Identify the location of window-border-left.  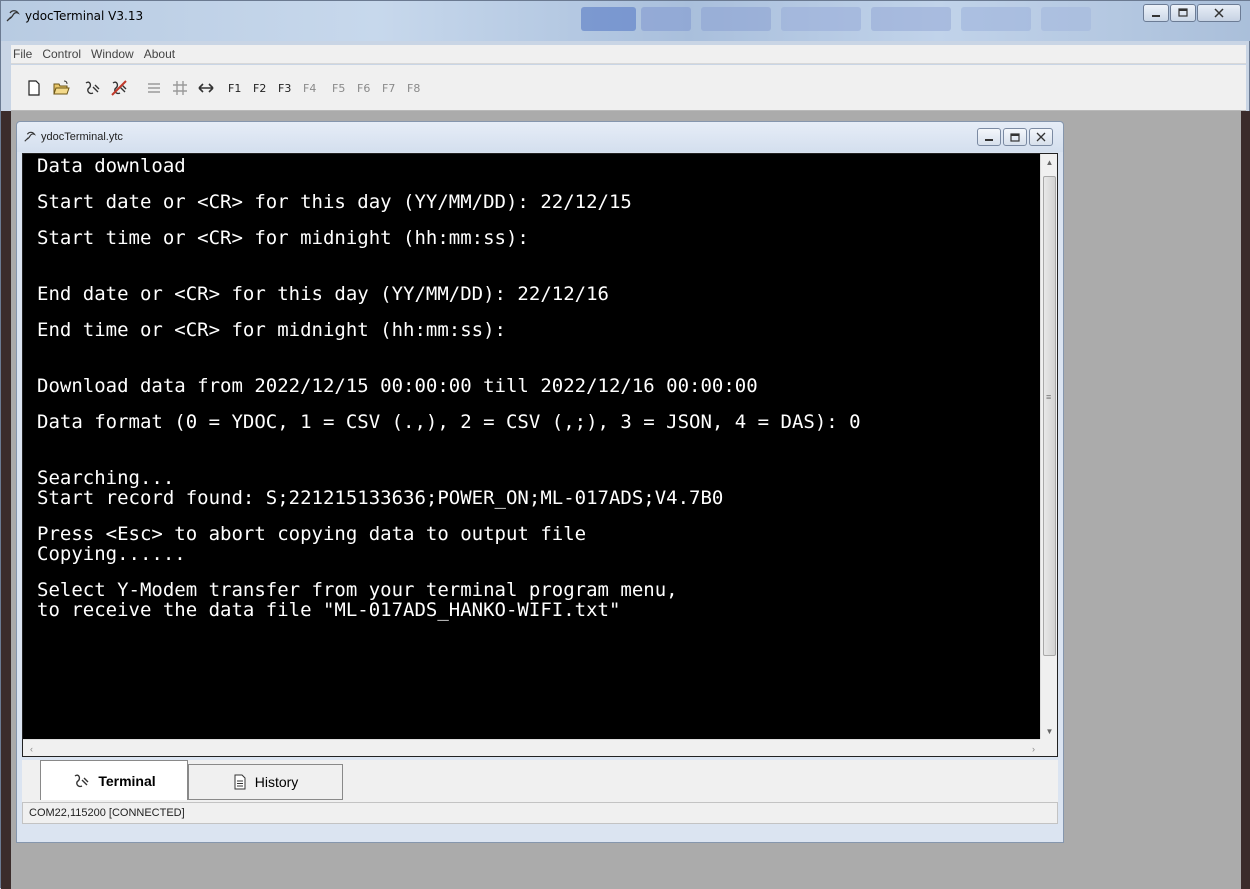
(6, 500).